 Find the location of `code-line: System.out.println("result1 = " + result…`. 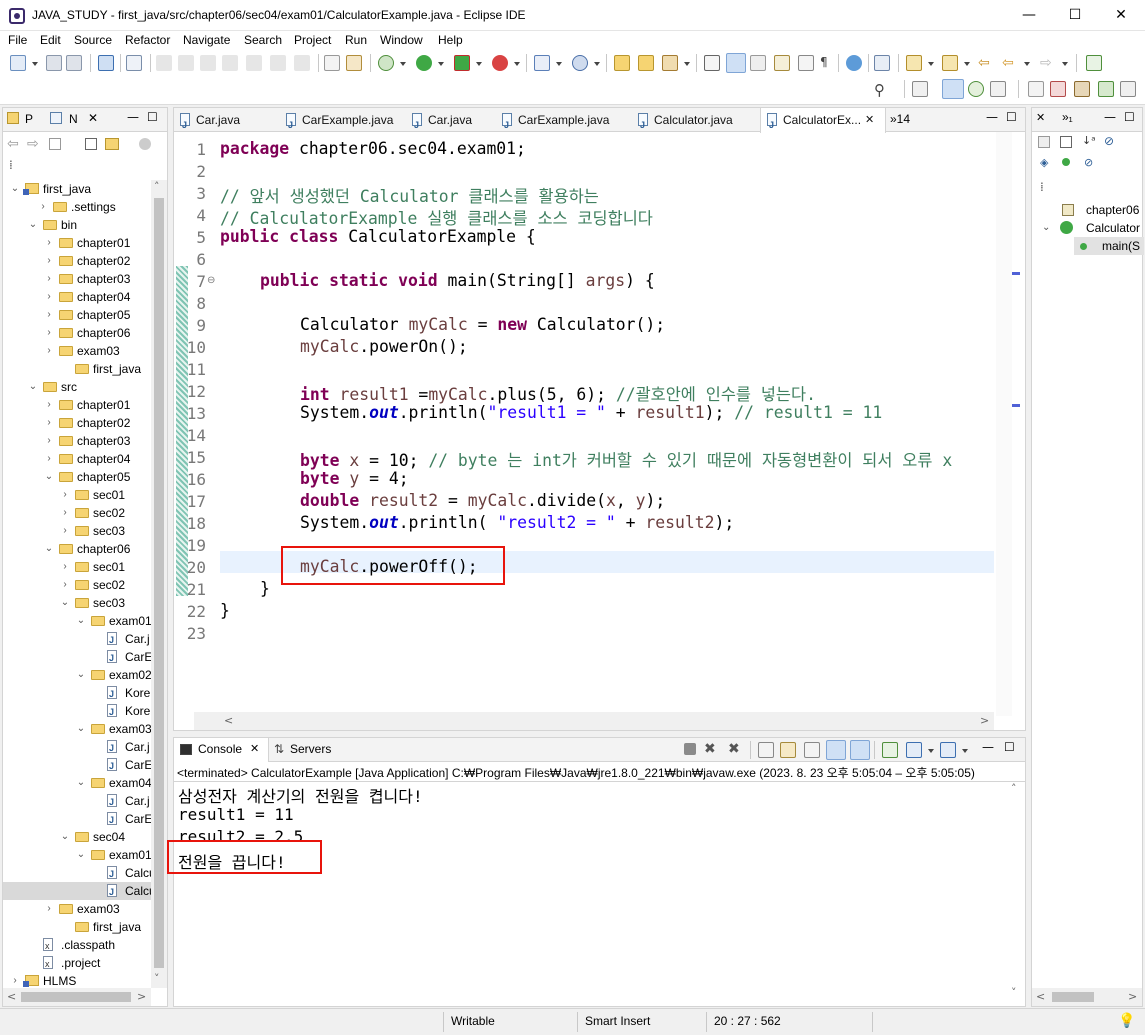

code-line: System.out.println("result1 = " + result… is located at coordinates (591, 412).